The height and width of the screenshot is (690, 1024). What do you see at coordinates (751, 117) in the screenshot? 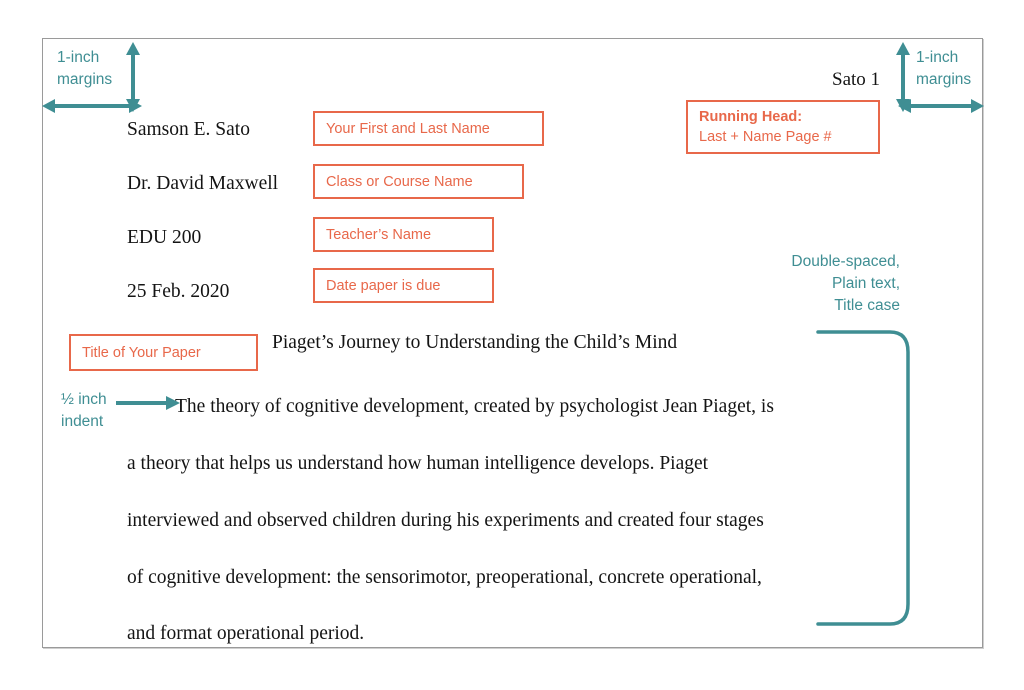
I see `callout-label-bold: Running Head:` at bounding box center [751, 117].